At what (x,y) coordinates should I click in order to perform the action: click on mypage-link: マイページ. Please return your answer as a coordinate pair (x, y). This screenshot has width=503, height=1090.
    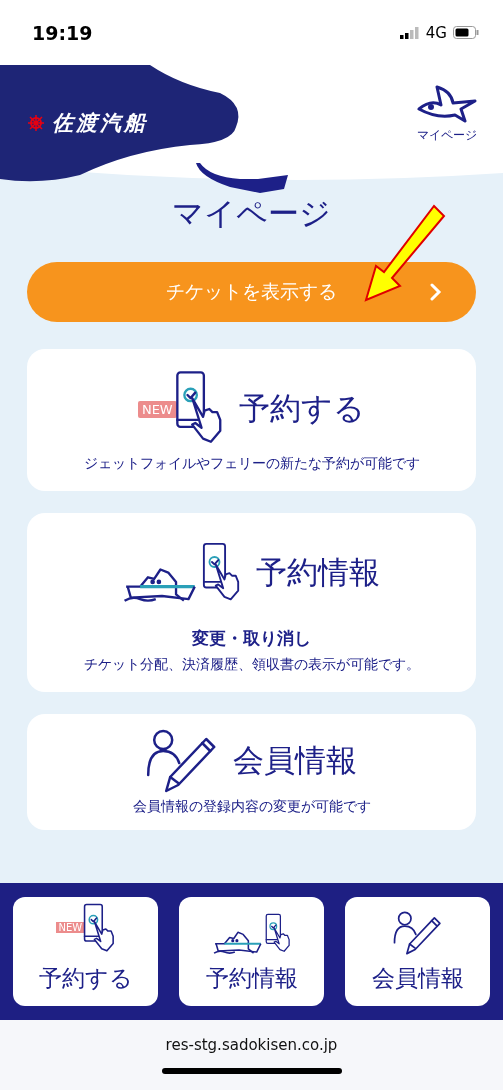
    Looking at the image, I should click on (447, 114).